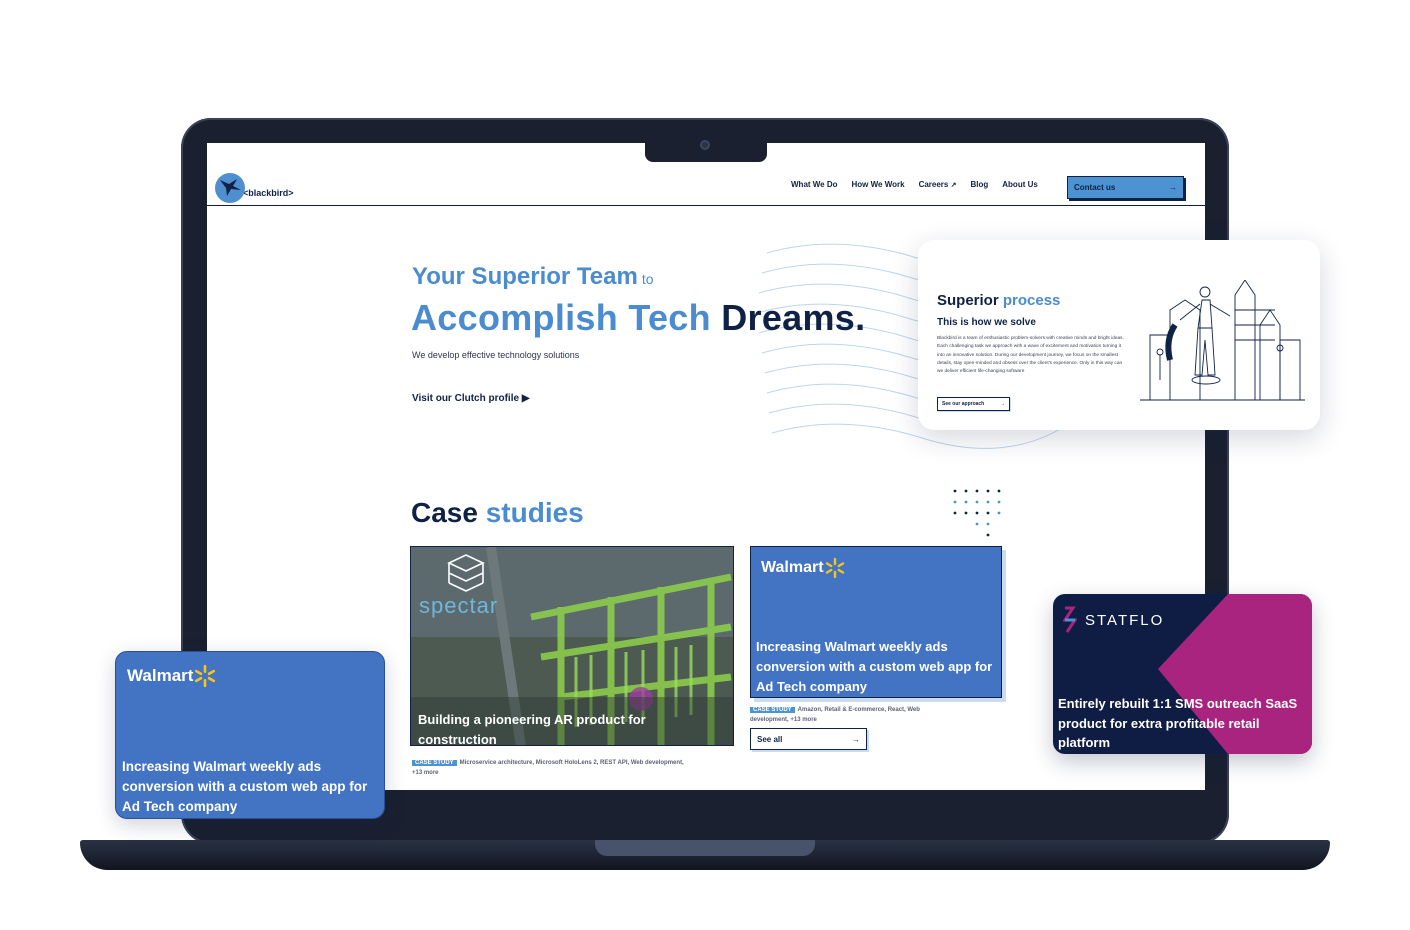 The width and height of the screenshot is (1410, 930). What do you see at coordinates (808, 739) in the screenshot?
I see `see-all-button: See all →` at bounding box center [808, 739].